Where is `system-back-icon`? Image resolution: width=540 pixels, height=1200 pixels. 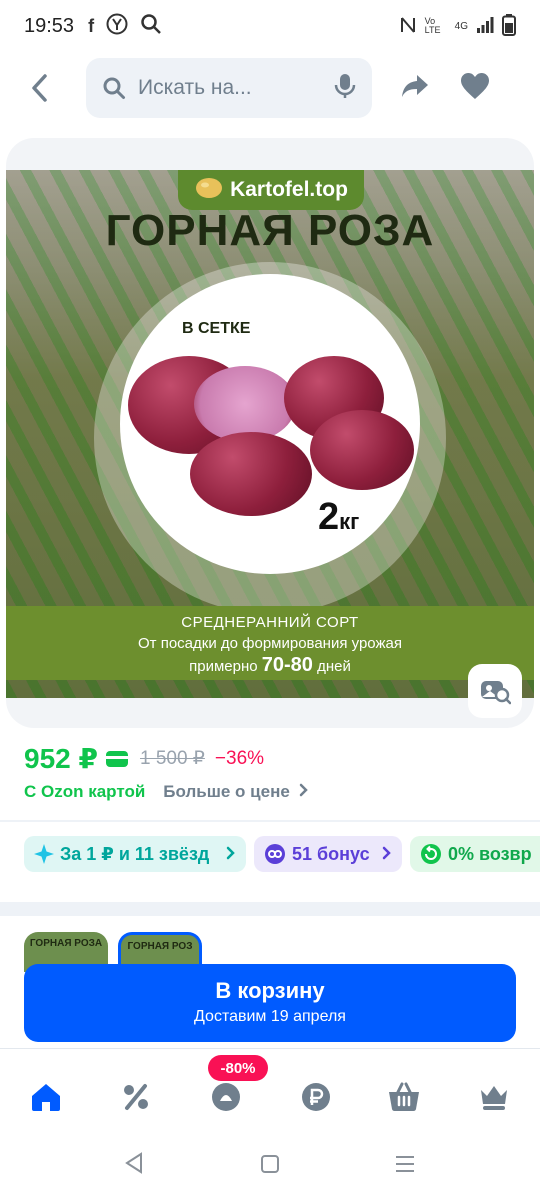
system-back-icon is located at coordinates (134, 1165).